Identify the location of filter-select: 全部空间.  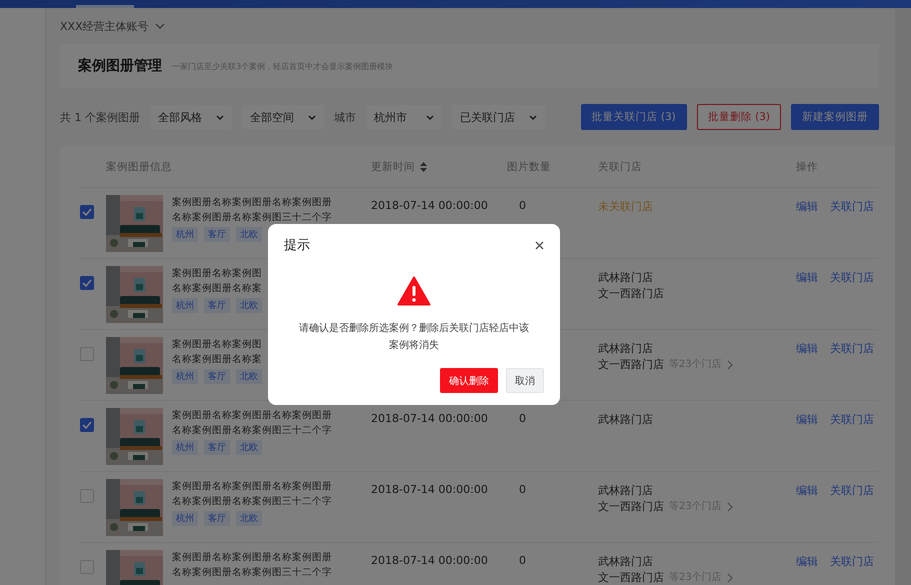
(283, 117).